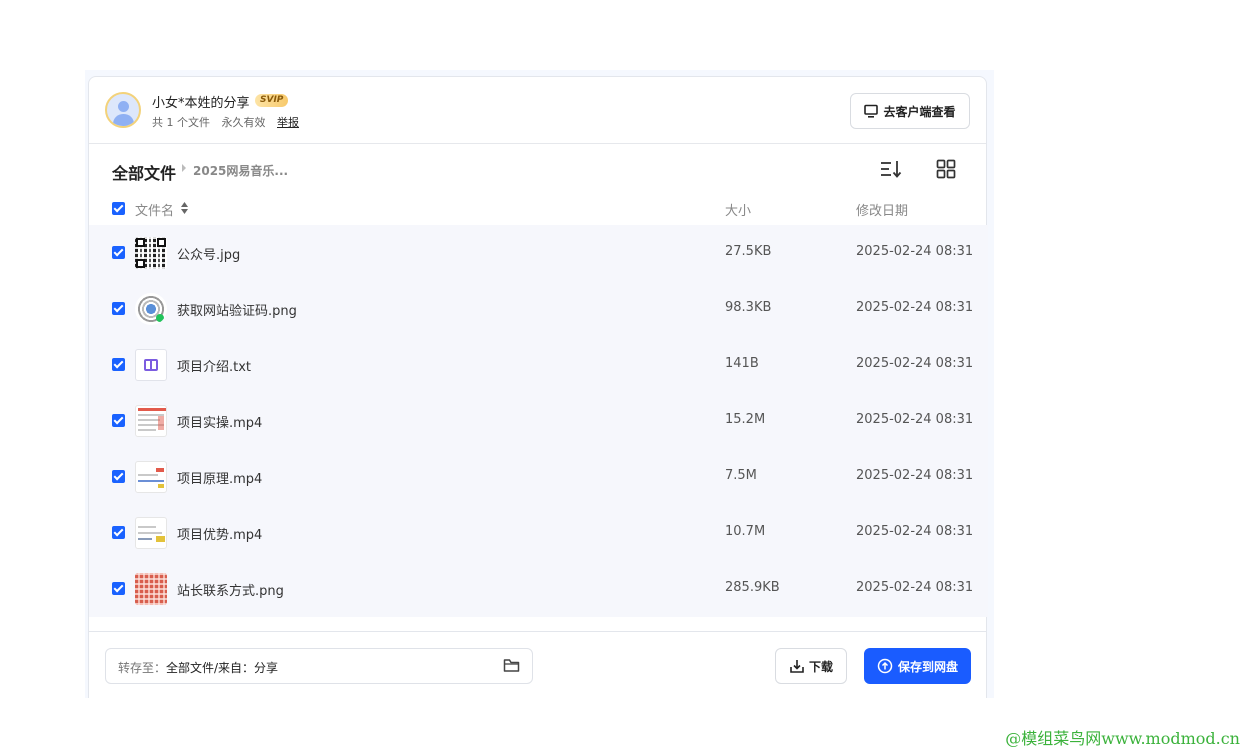 The height and width of the screenshot is (749, 1246). What do you see at coordinates (538, 309) in the screenshot?
I see `file-row: 获取网站验证码.png 98.3KB 2025-02-24 08:31` at bounding box center [538, 309].